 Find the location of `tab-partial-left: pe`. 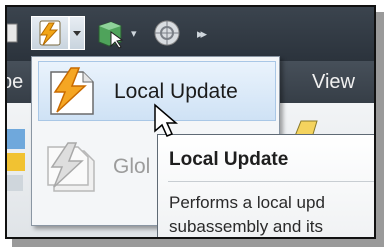

tab-partial-left: pe is located at coordinates (15, 82).